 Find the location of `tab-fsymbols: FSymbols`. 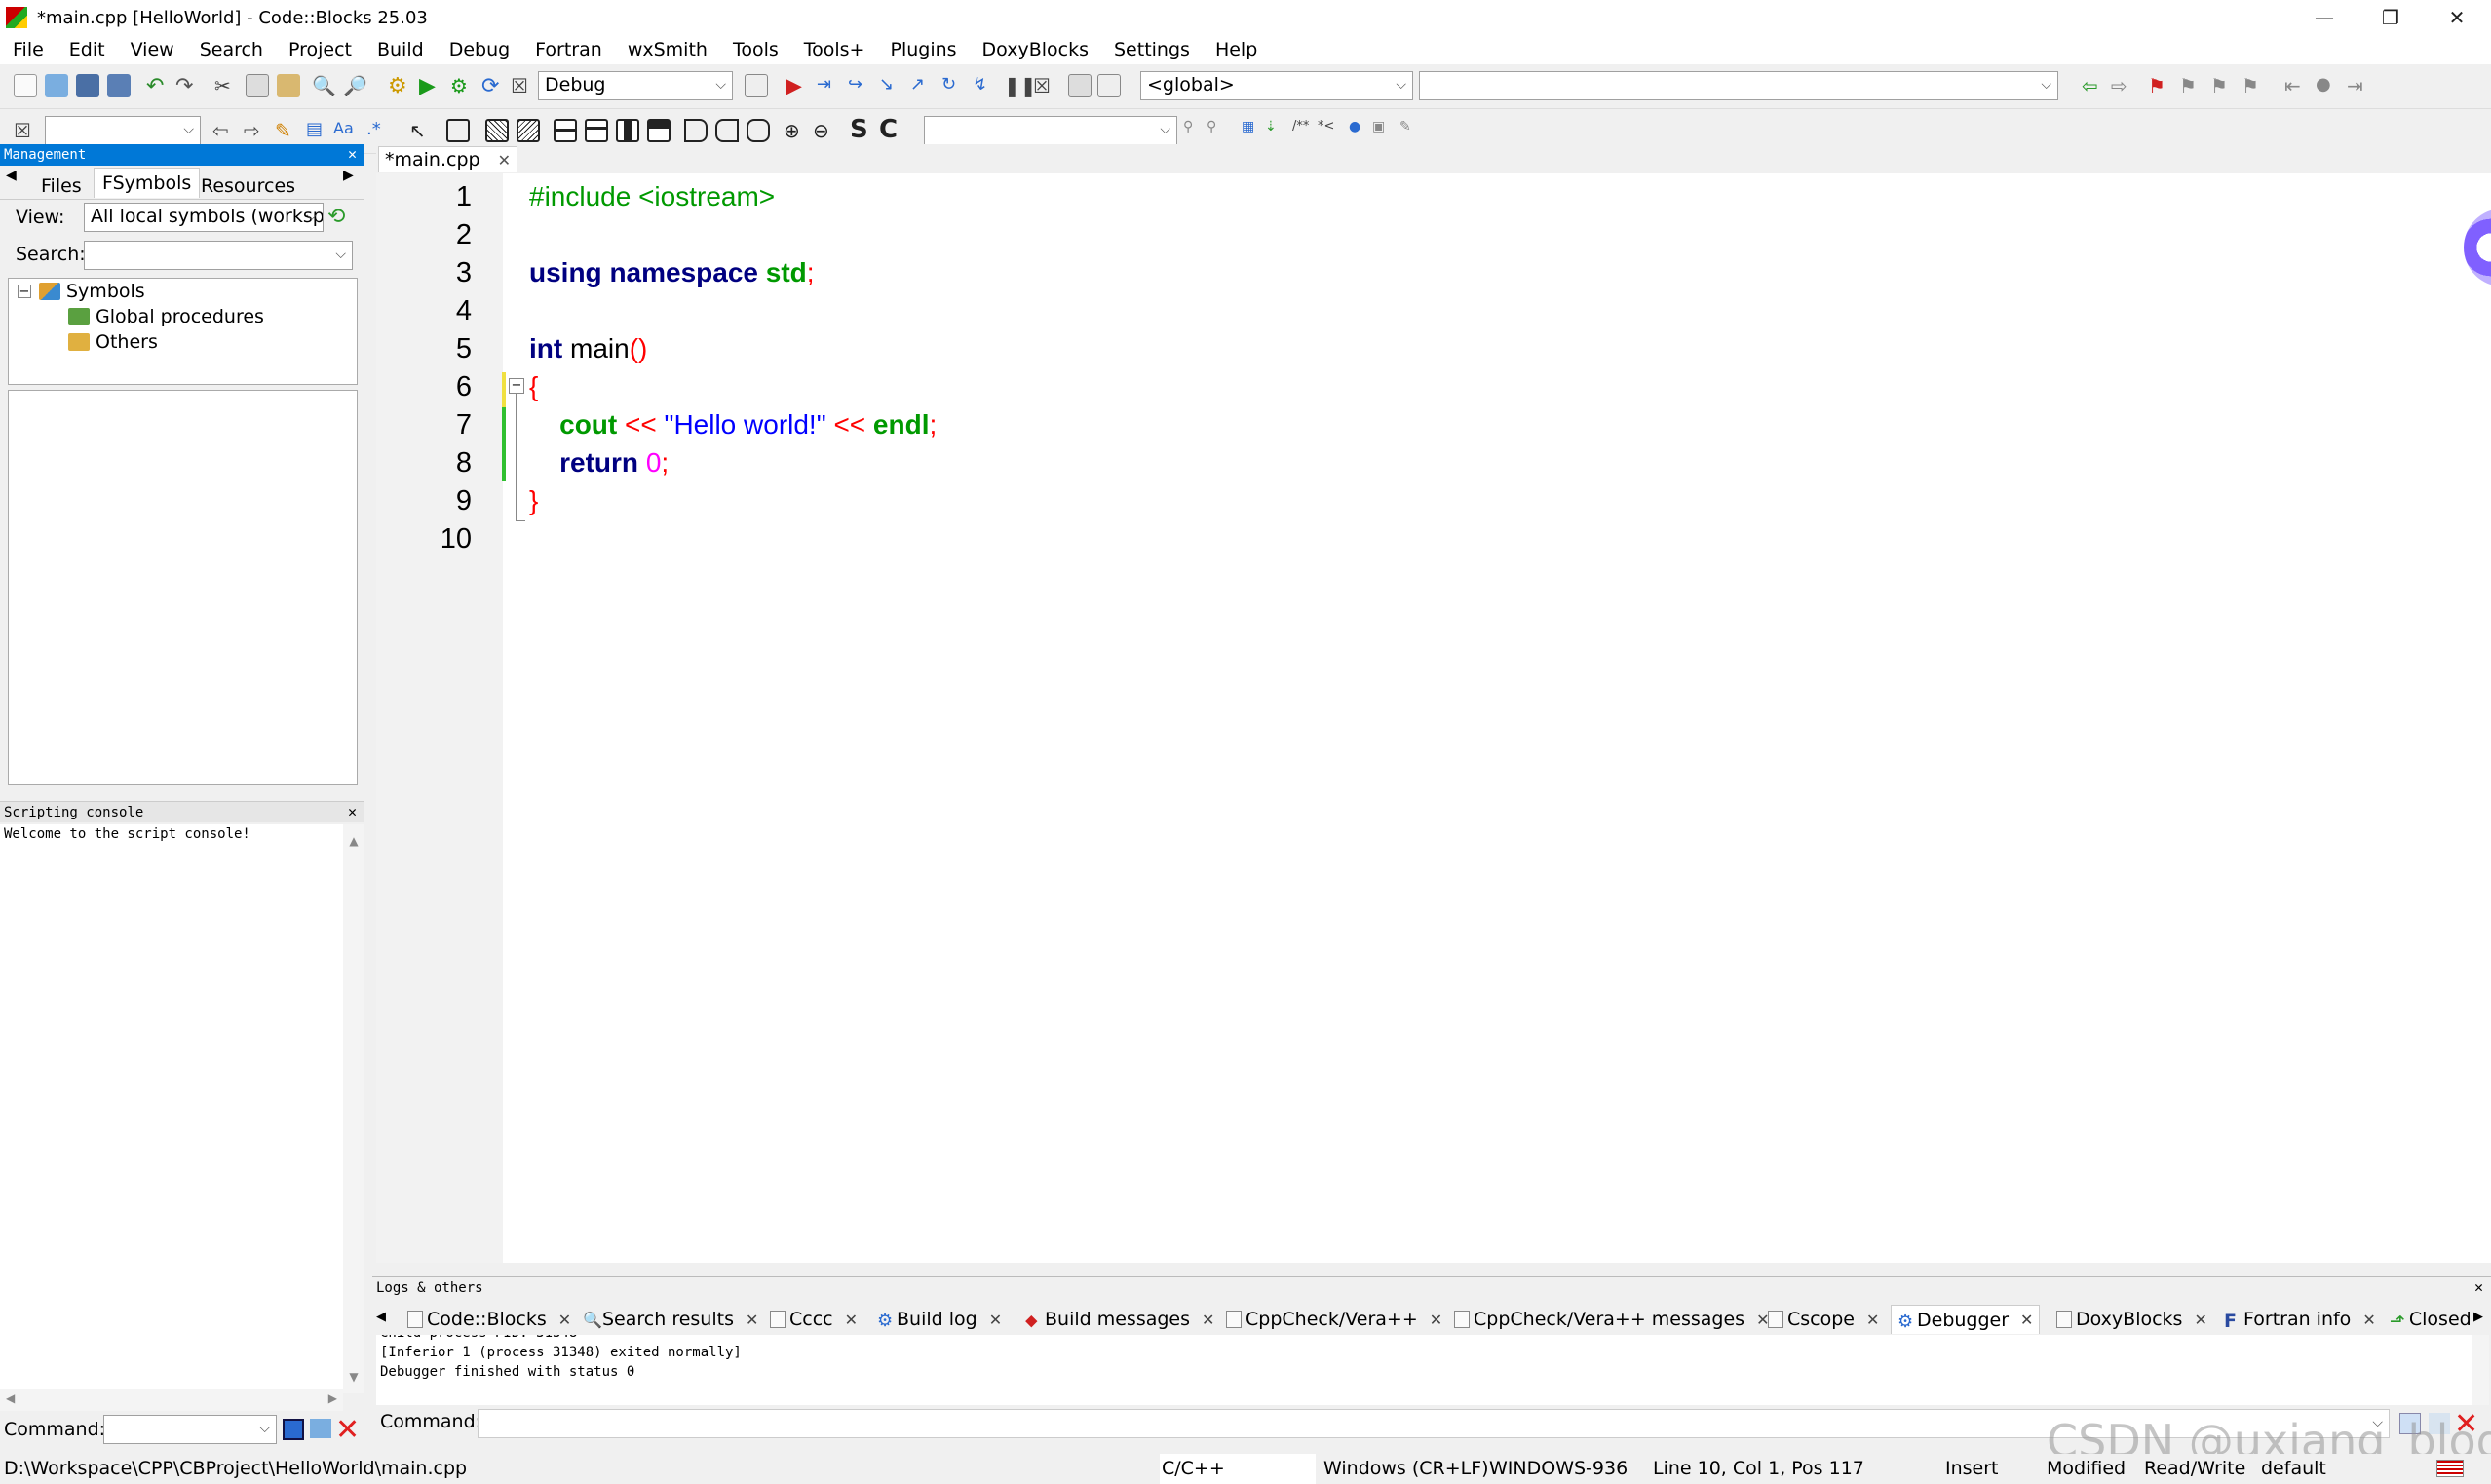

tab-fsymbols: FSymbols is located at coordinates (147, 183).